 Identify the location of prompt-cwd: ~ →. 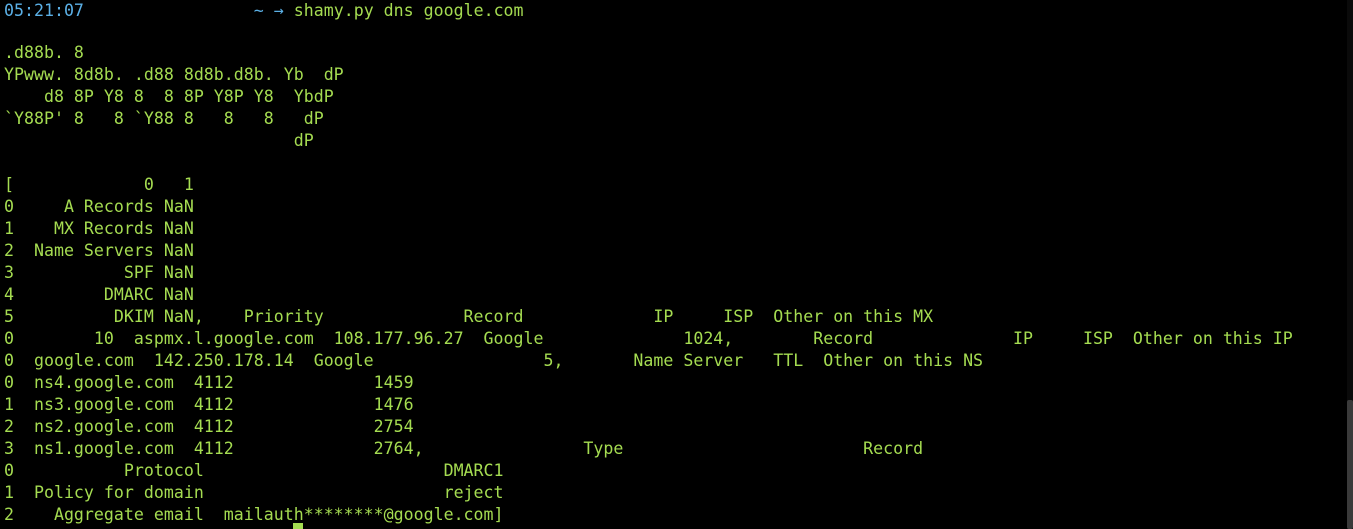
(268, 10).